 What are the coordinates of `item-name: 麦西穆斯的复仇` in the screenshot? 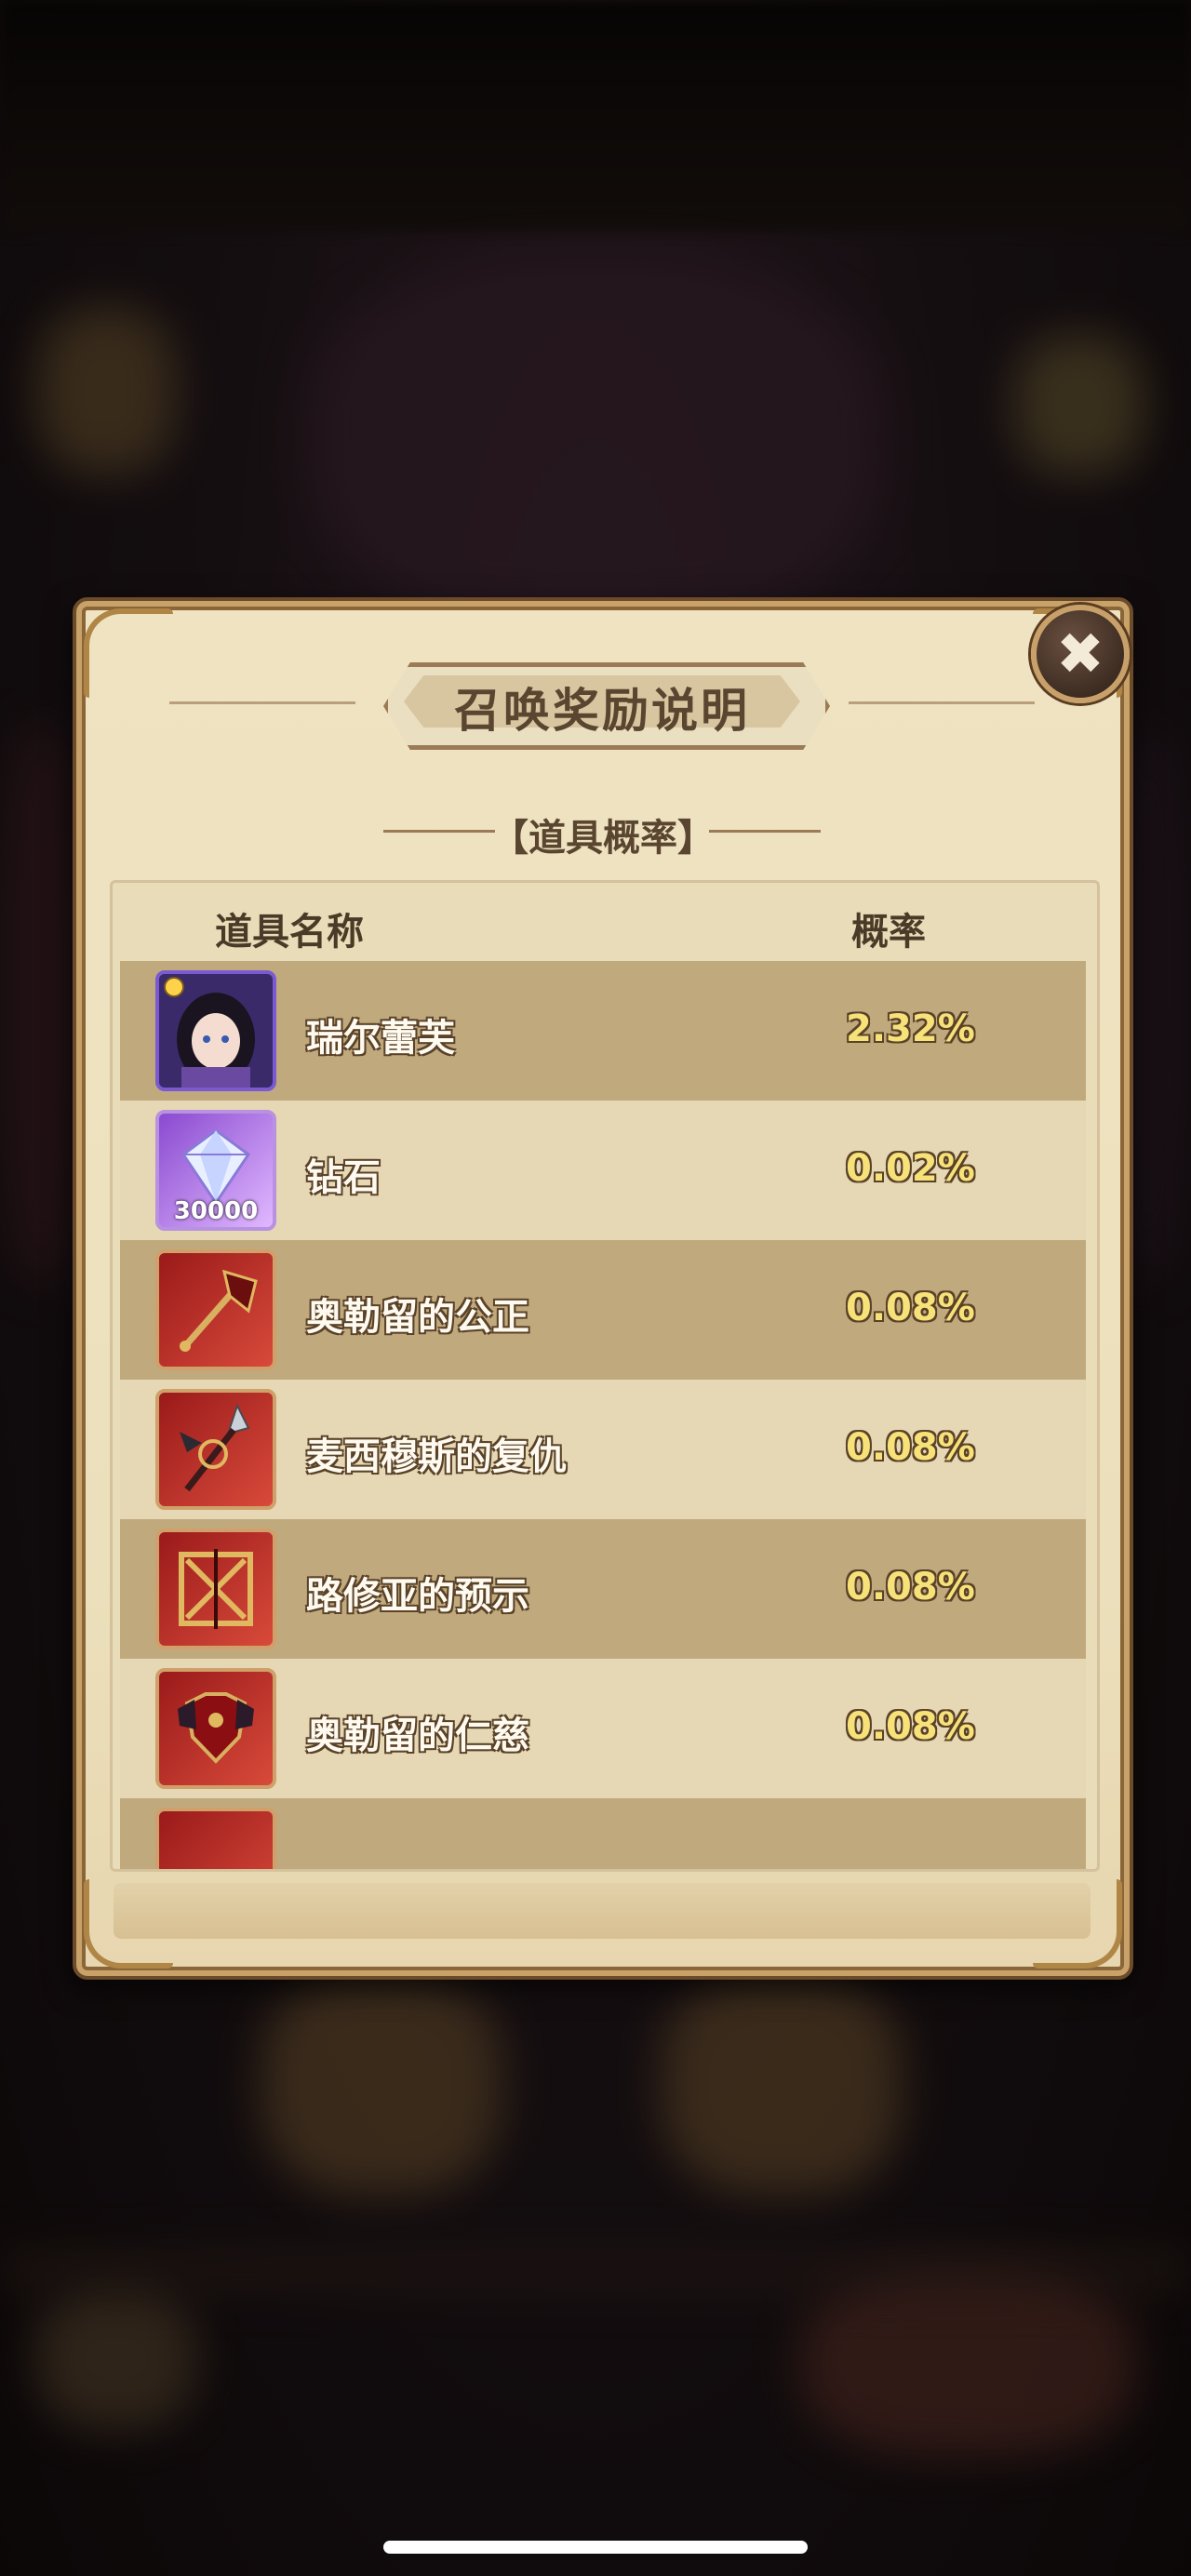 It's located at (436, 1456).